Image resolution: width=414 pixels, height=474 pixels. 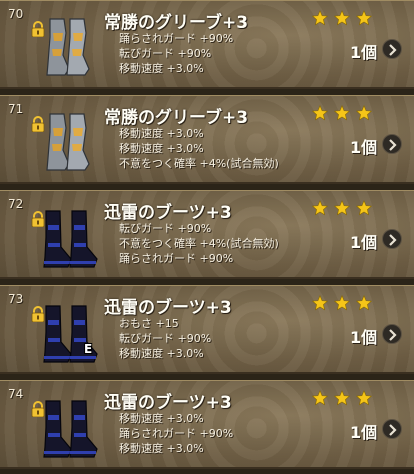 What do you see at coordinates (16, 299) in the screenshot?
I see `item-number: 73` at bounding box center [16, 299].